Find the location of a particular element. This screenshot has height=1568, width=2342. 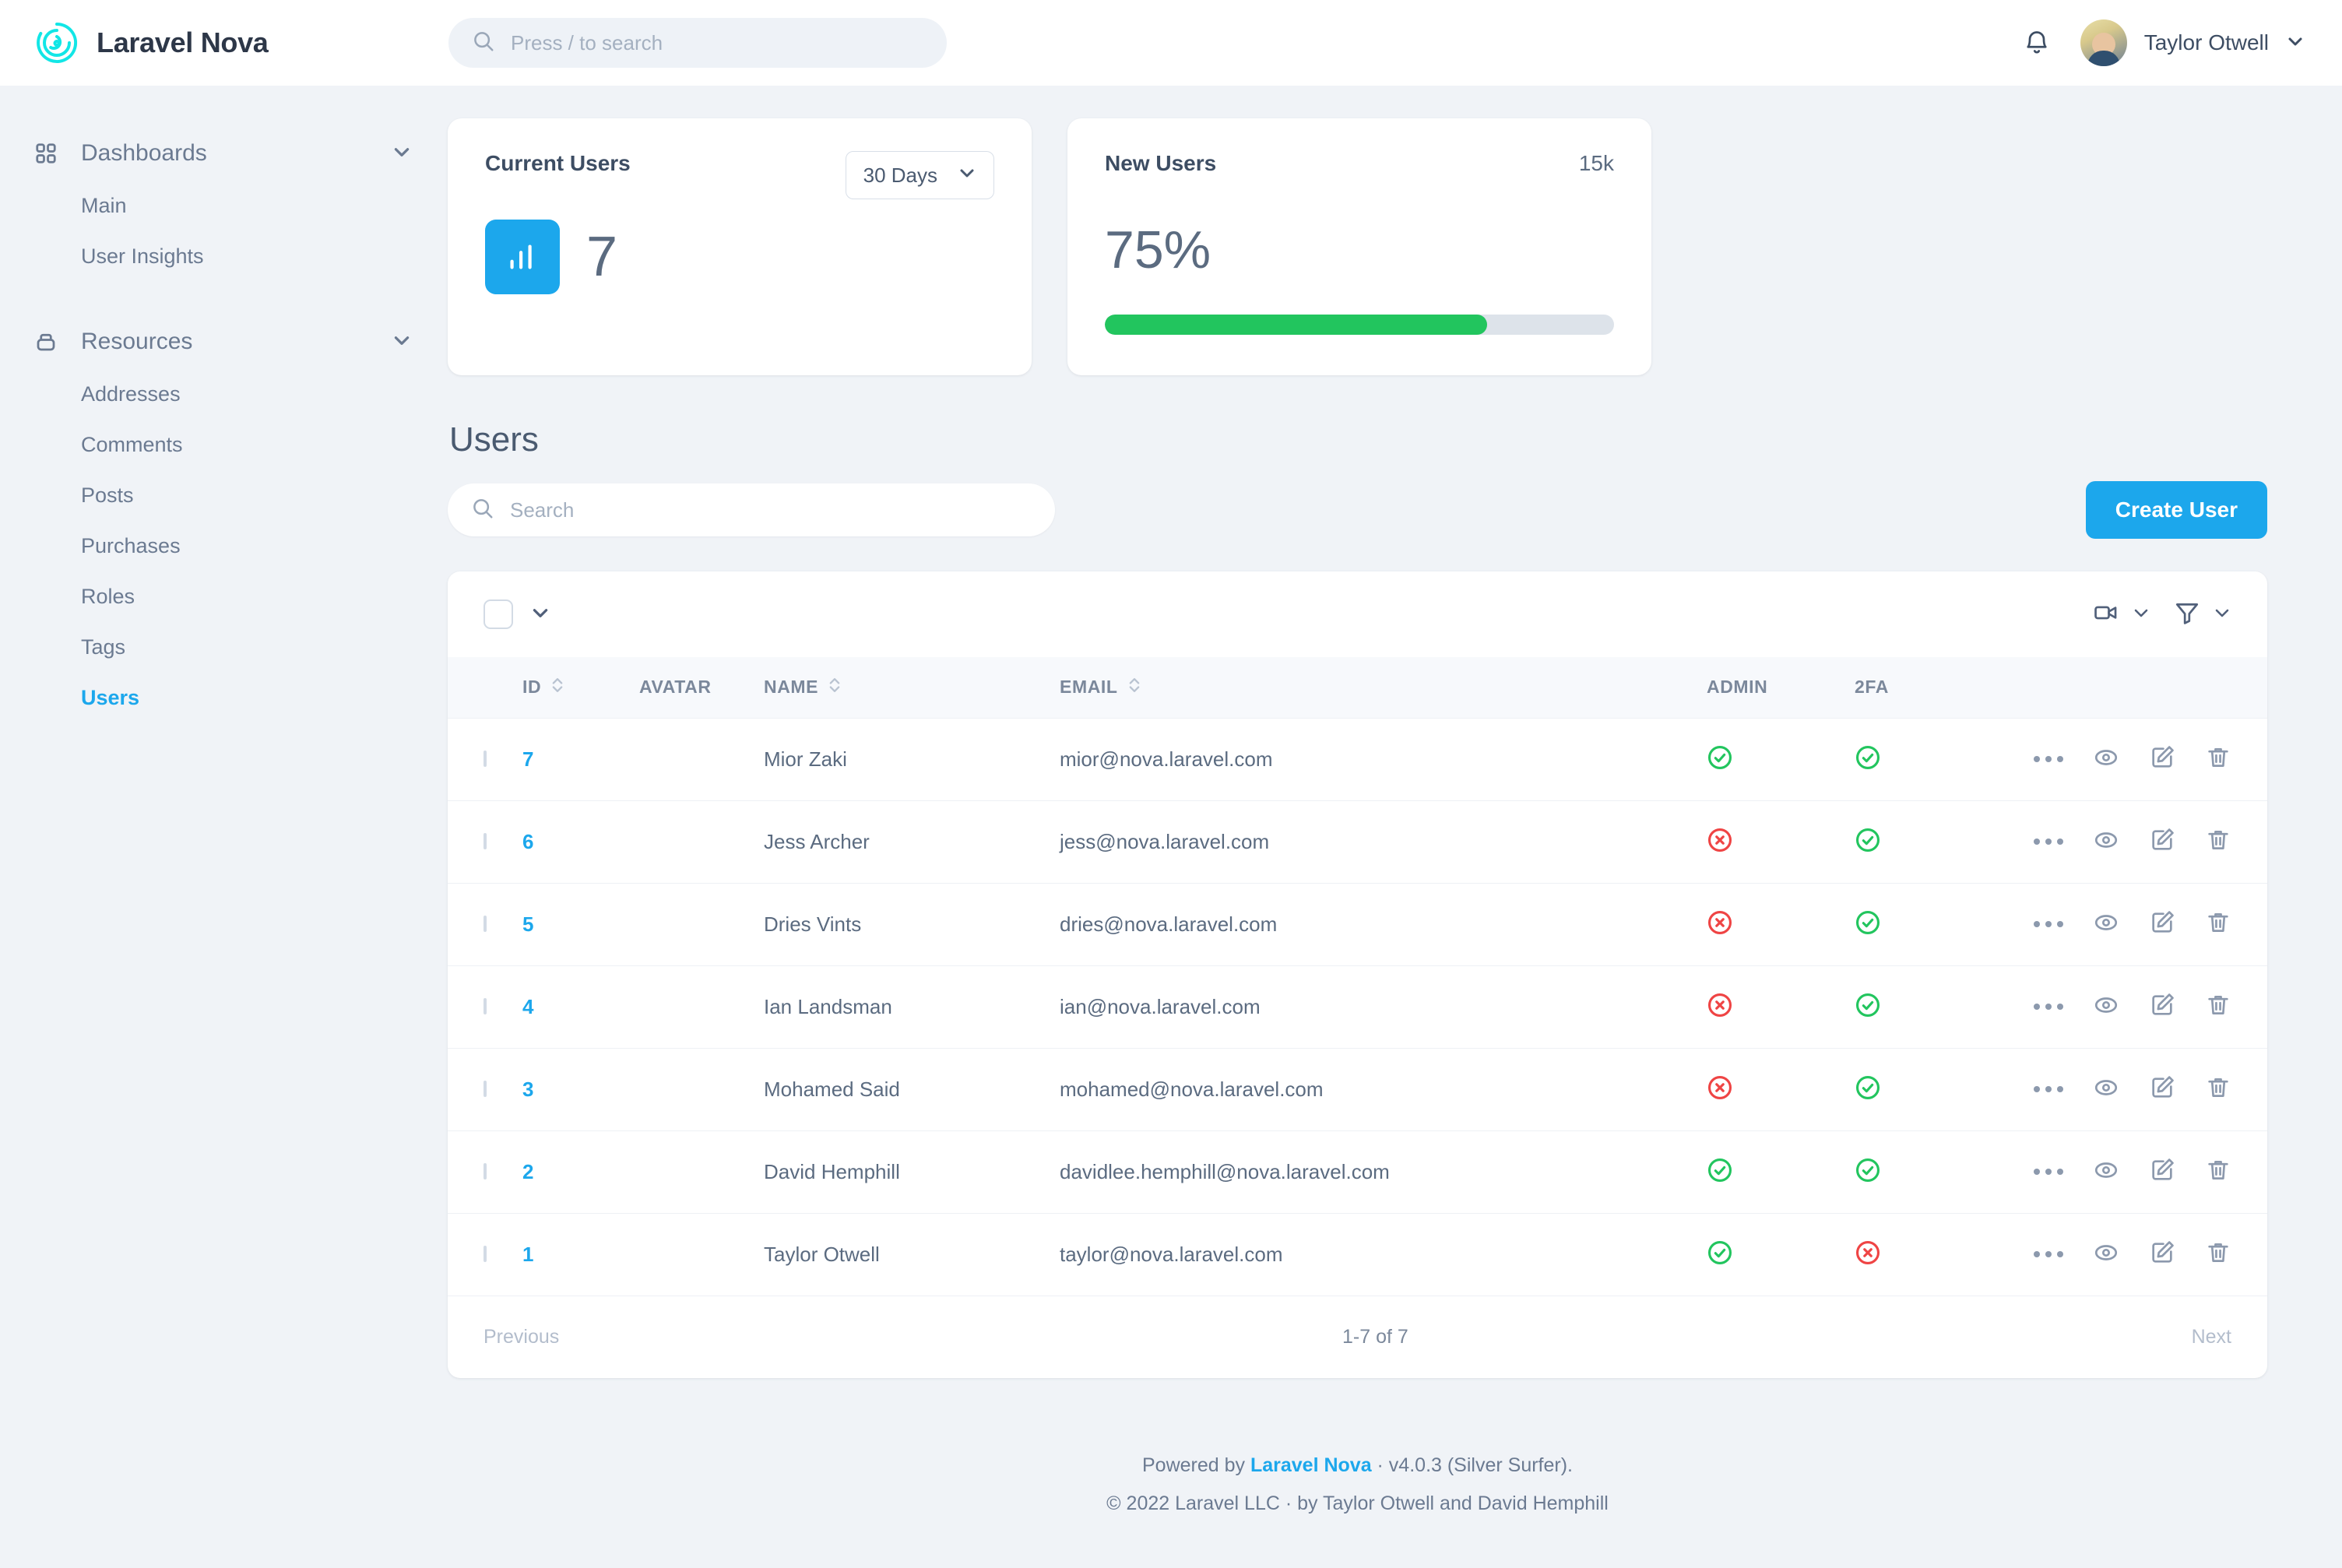

sidebar-item-tags: Tags is located at coordinates (224, 647).